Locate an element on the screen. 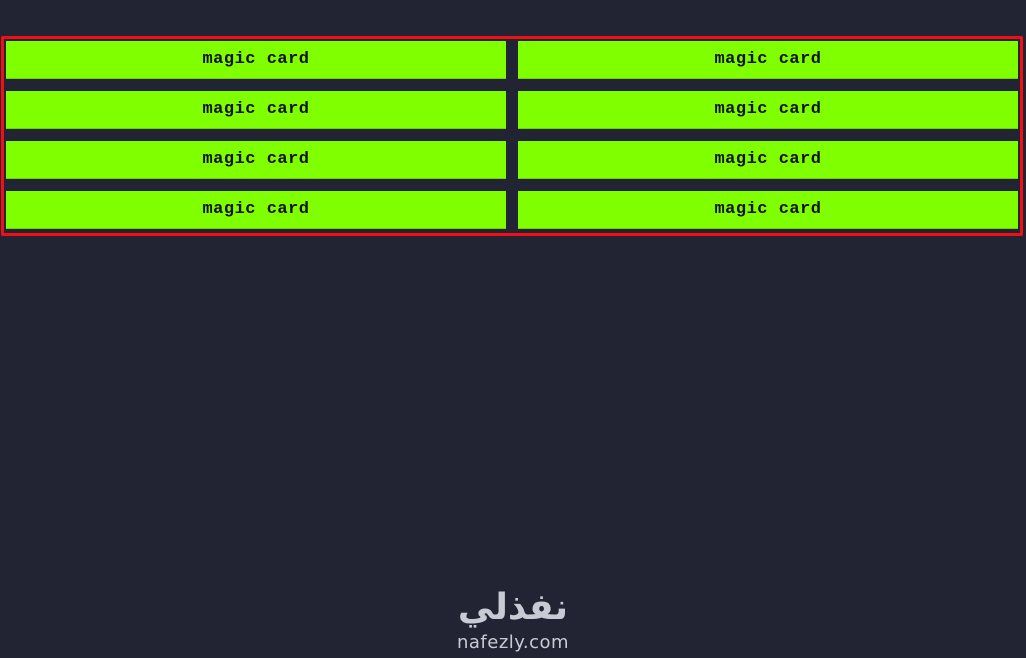 The image size is (1026, 658). watermark-logo: نفذلي nafezly.com is located at coordinates (513, 621).